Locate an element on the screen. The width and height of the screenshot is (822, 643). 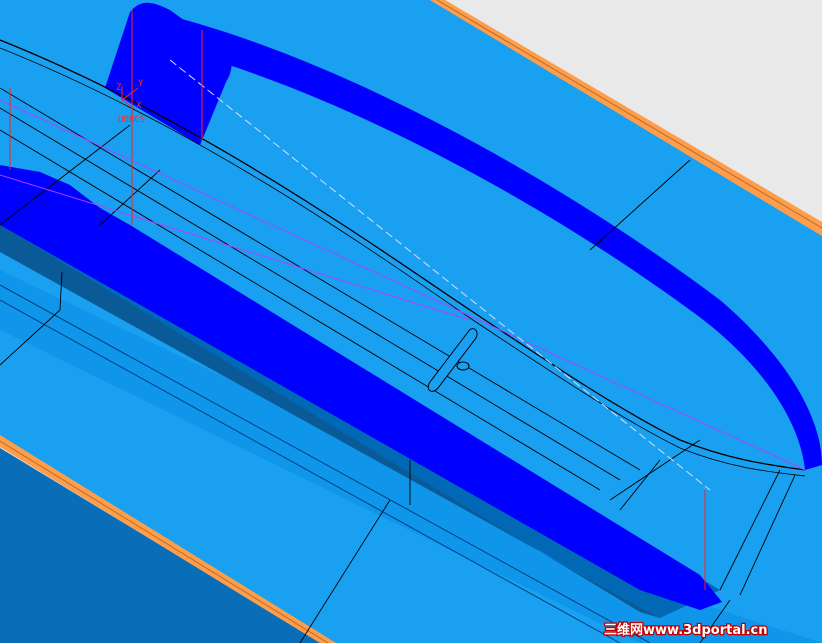
triad-origin-code: UOBCS is located at coordinates (131, 120).